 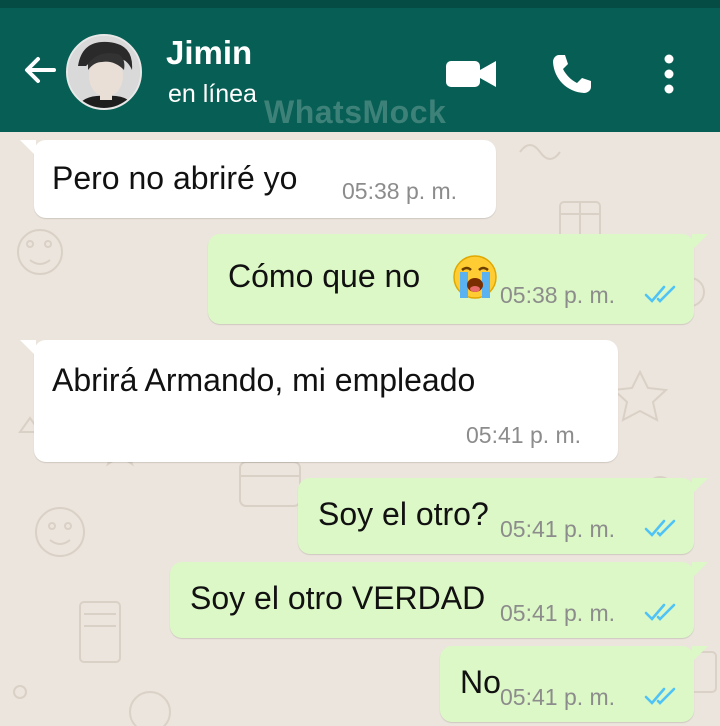 What do you see at coordinates (264, 380) in the screenshot?
I see `message-text: Abrirá Armando, mi empleado` at bounding box center [264, 380].